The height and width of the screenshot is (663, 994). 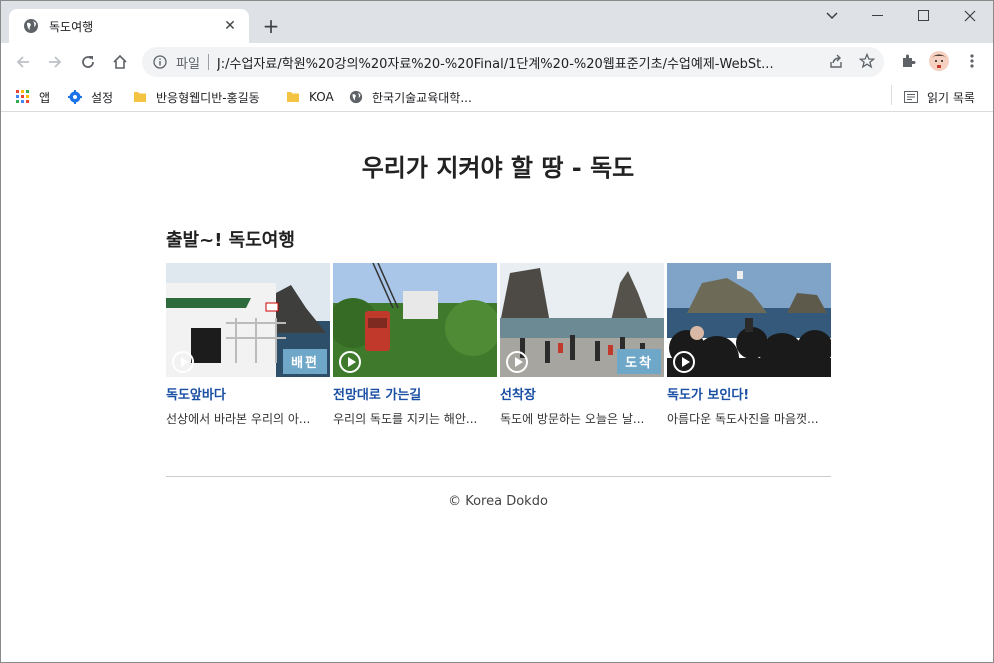 I want to click on bookmark-label: 앱, so click(x=45, y=97).